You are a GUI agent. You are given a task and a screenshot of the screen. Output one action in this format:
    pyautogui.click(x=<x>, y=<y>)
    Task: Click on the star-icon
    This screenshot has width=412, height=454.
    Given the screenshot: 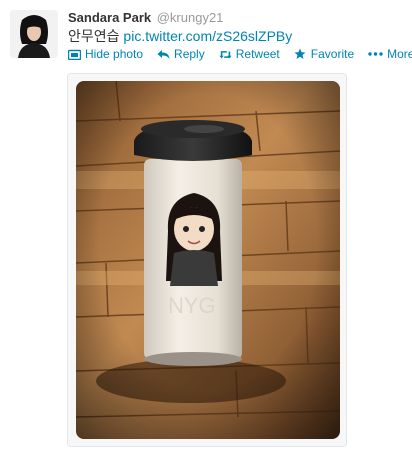 What is the action you would take?
    pyautogui.click(x=300, y=54)
    